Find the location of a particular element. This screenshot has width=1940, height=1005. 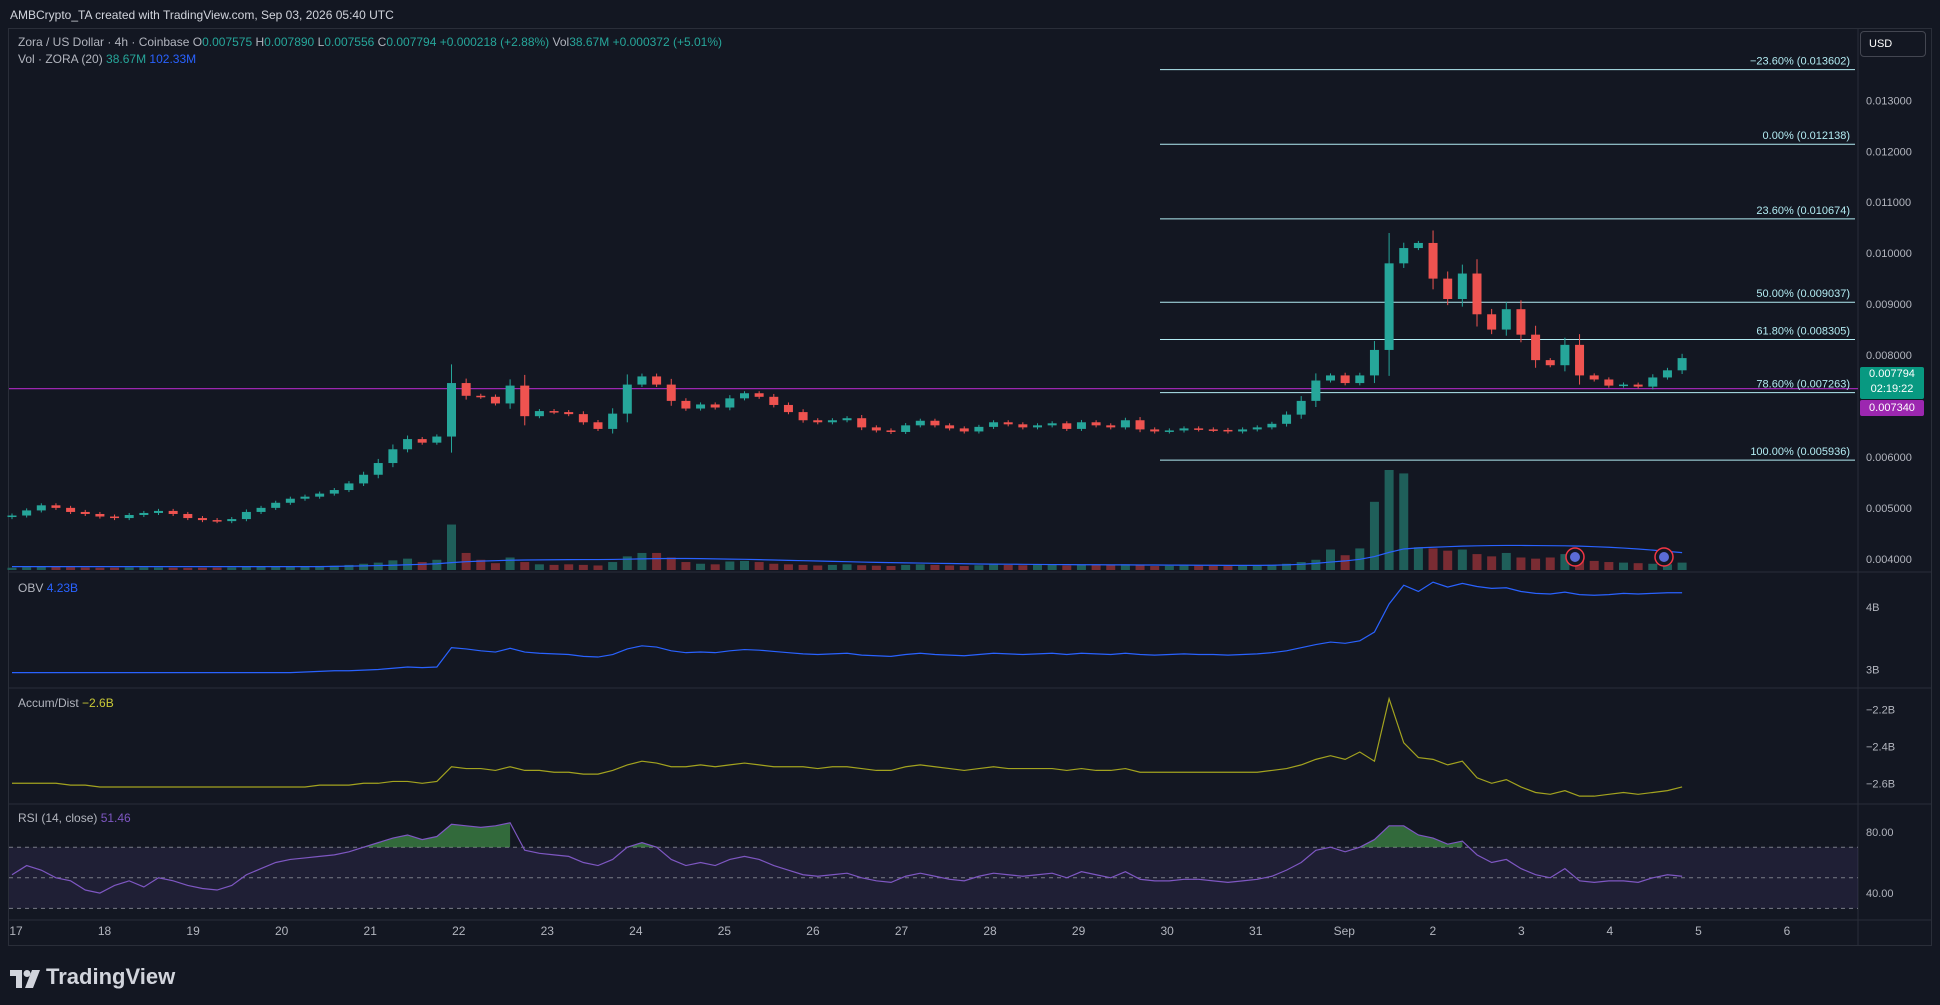

price-axis-label: 0.011000 is located at coordinates (1888, 203).